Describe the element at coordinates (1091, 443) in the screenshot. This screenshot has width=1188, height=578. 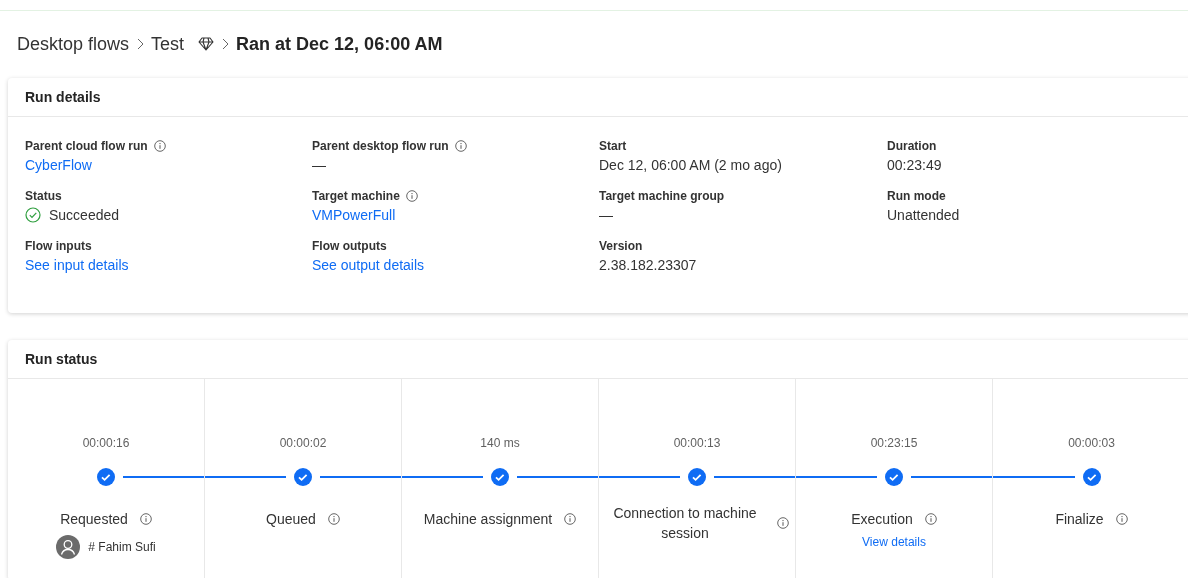
I see `stage-duration: 00:00:03` at that location.